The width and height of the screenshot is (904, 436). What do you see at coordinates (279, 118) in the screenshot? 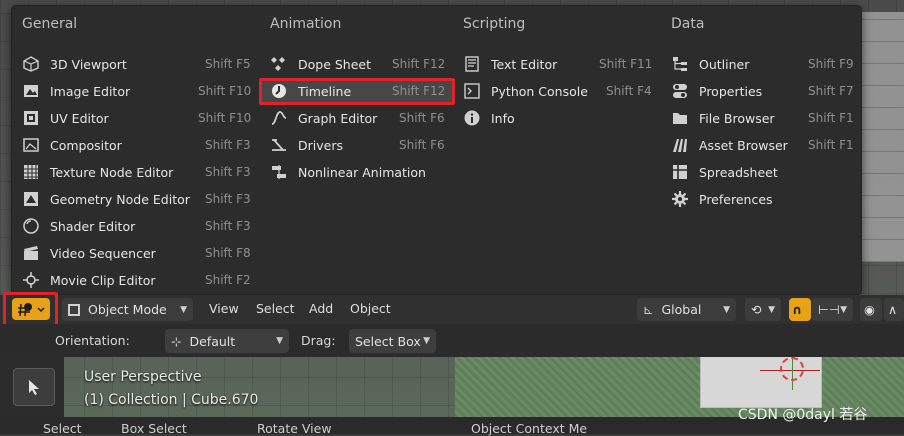
I see `graph-icon` at bounding box center [279, 118].